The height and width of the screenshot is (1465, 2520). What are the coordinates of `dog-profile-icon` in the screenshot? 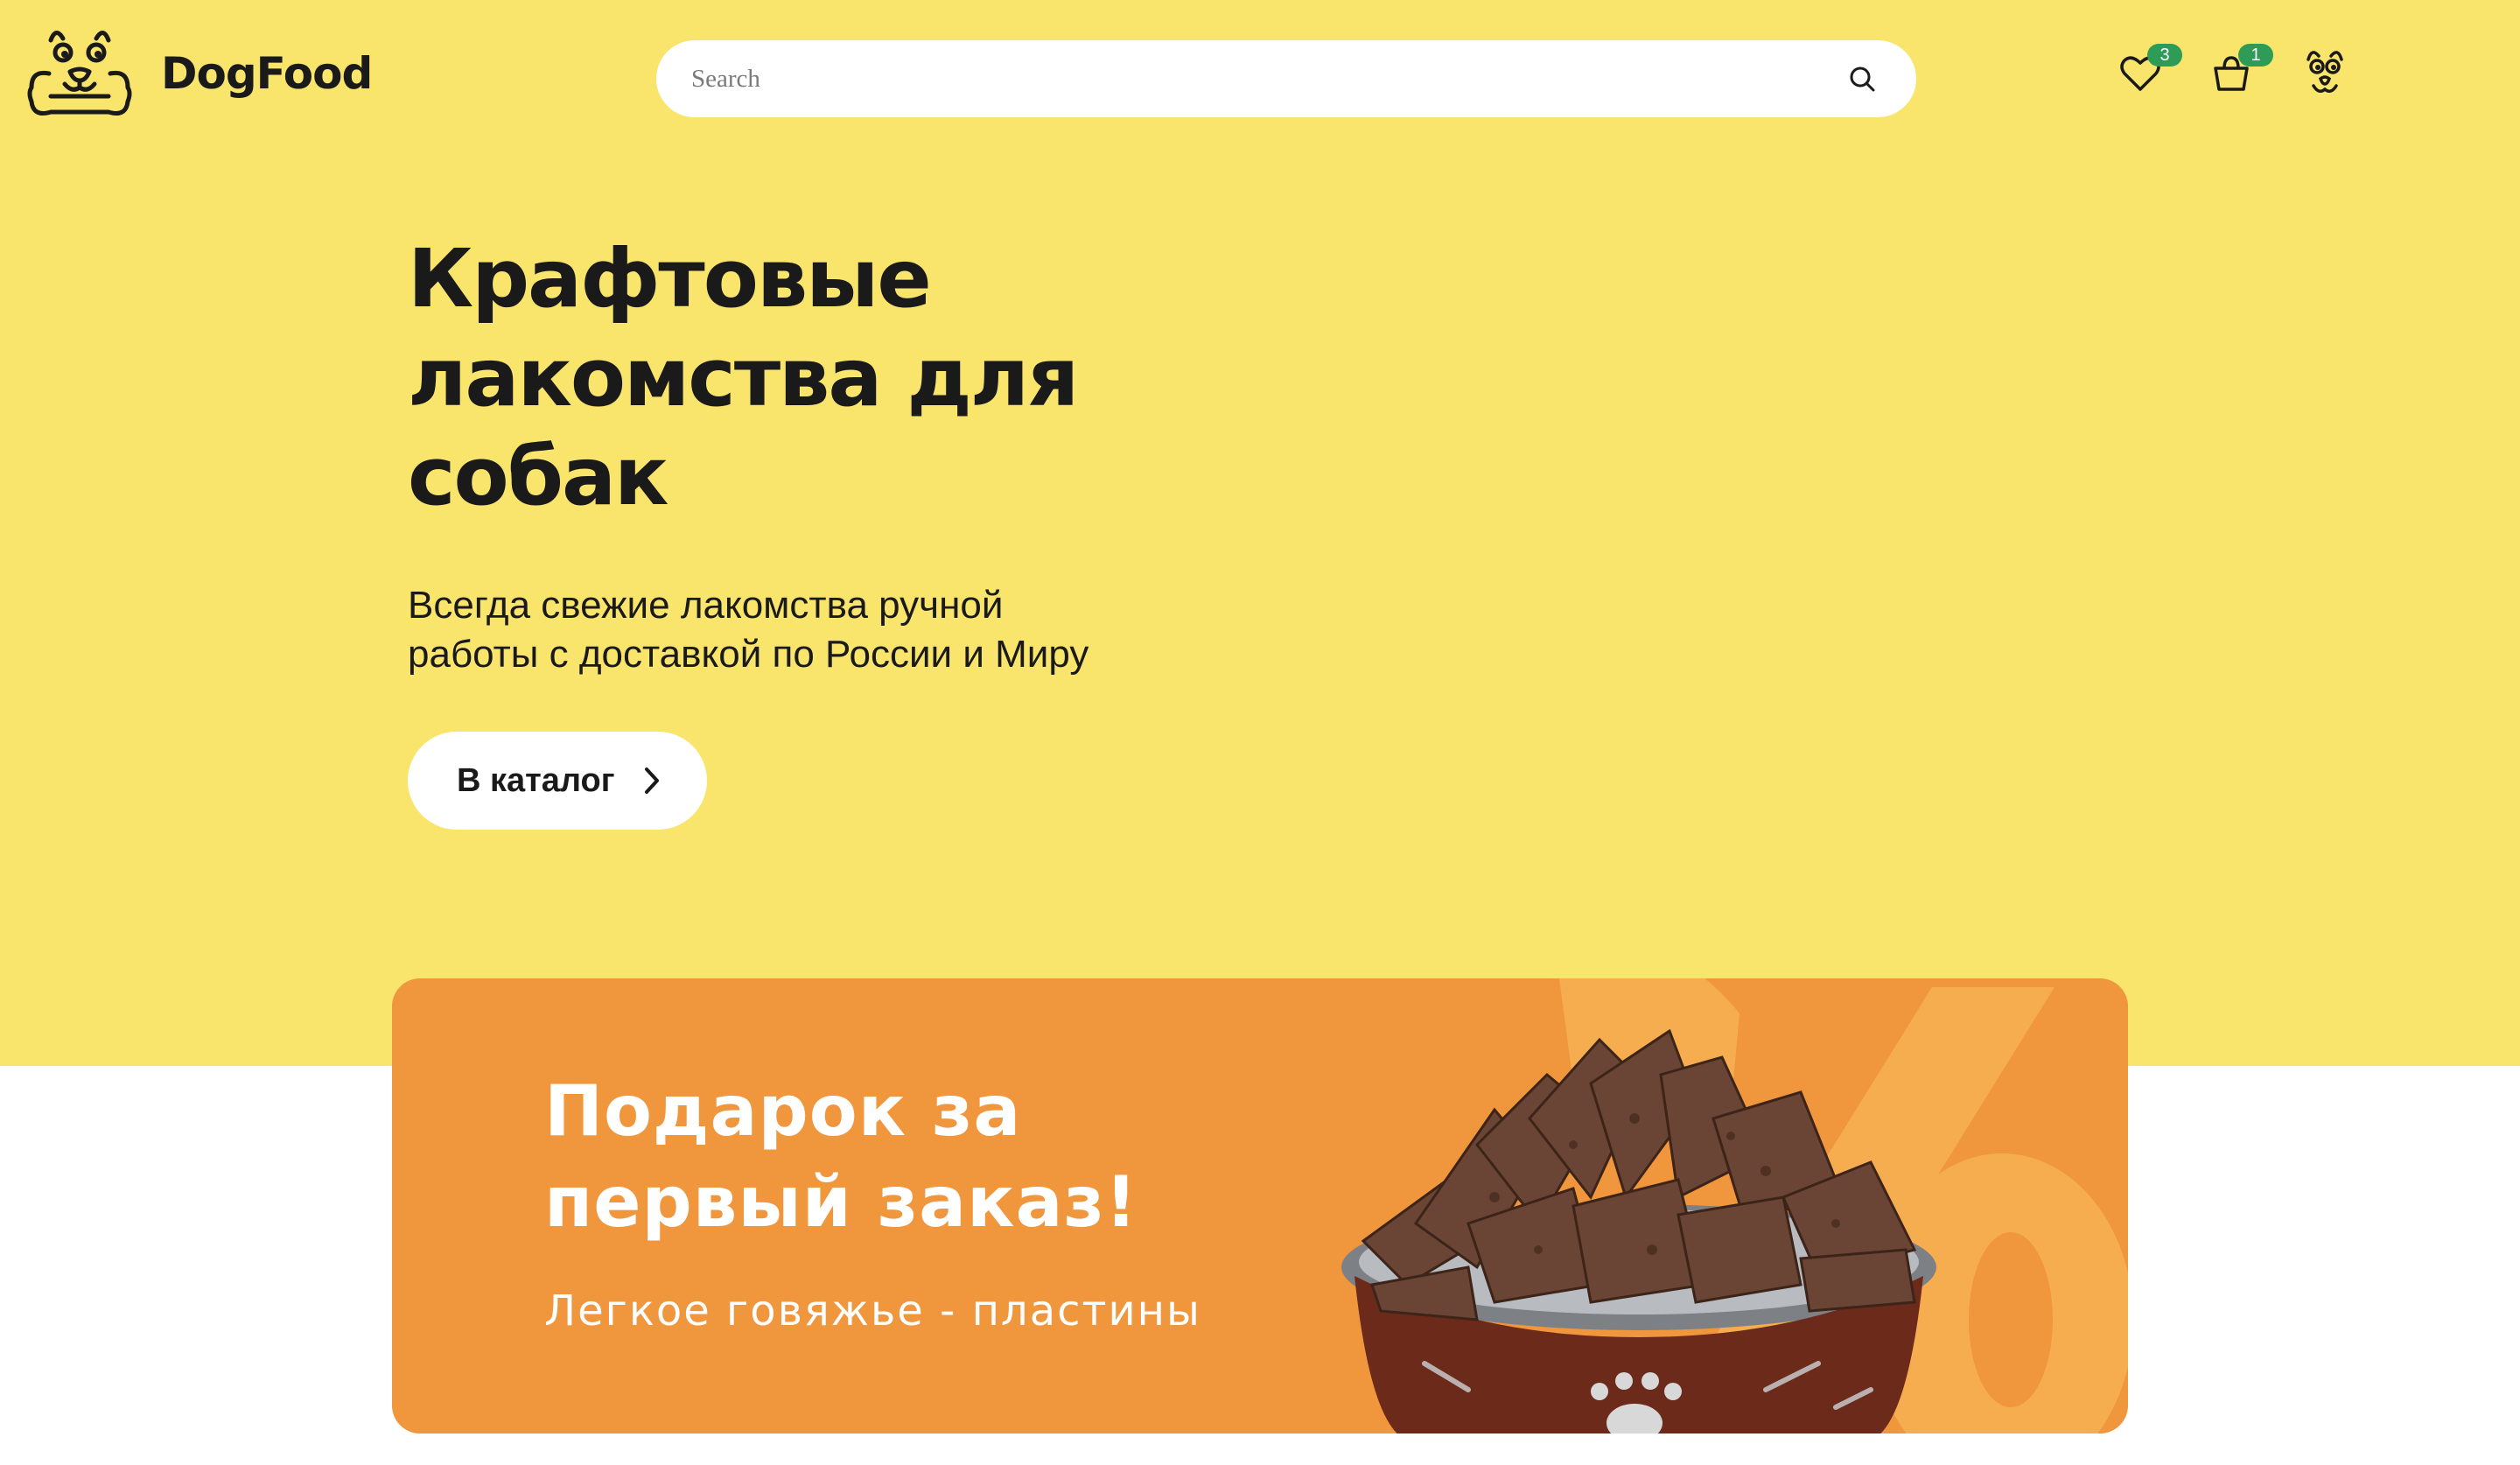 It's located at (2324, 72).